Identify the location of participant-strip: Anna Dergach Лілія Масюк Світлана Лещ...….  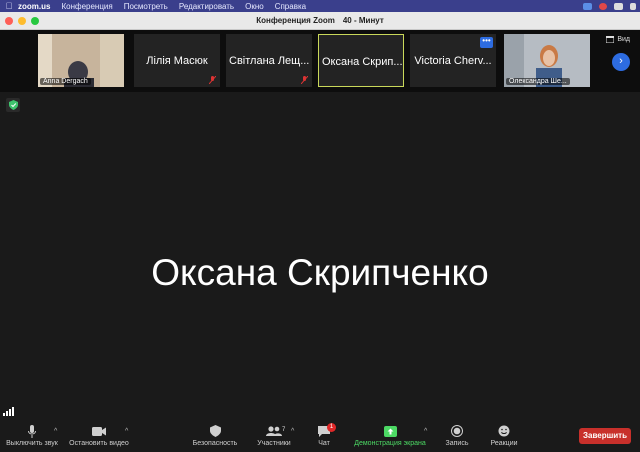
(320, 61).